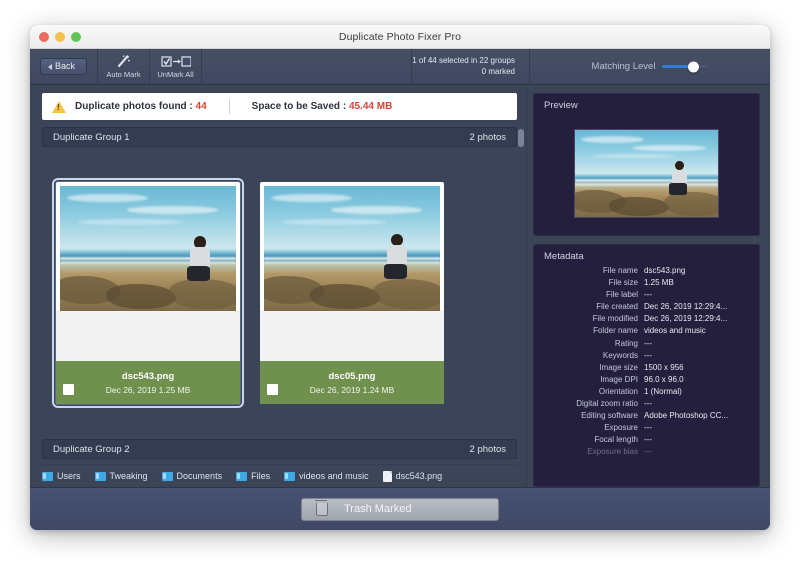 The width and height of the screenshot is (800, 575). Describe the element at coordinates (148, 293) in the screenshot. I see `photo-thumbnail: dsc543.png Dec 26, 2019 1.25 MB` at that location.